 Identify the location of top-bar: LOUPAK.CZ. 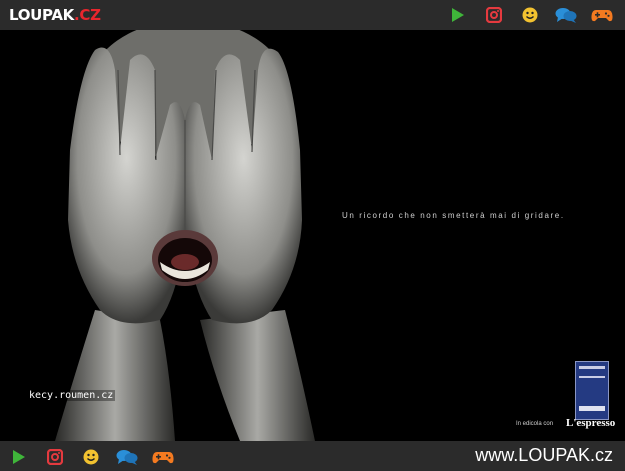
(312, 15).